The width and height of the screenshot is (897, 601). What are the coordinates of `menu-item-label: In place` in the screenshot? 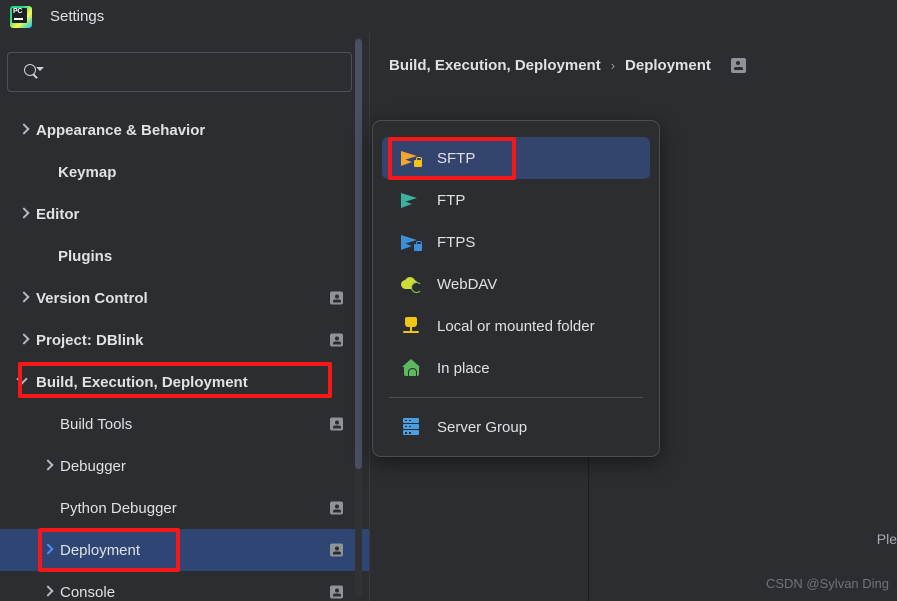 It's located at (463, 368).